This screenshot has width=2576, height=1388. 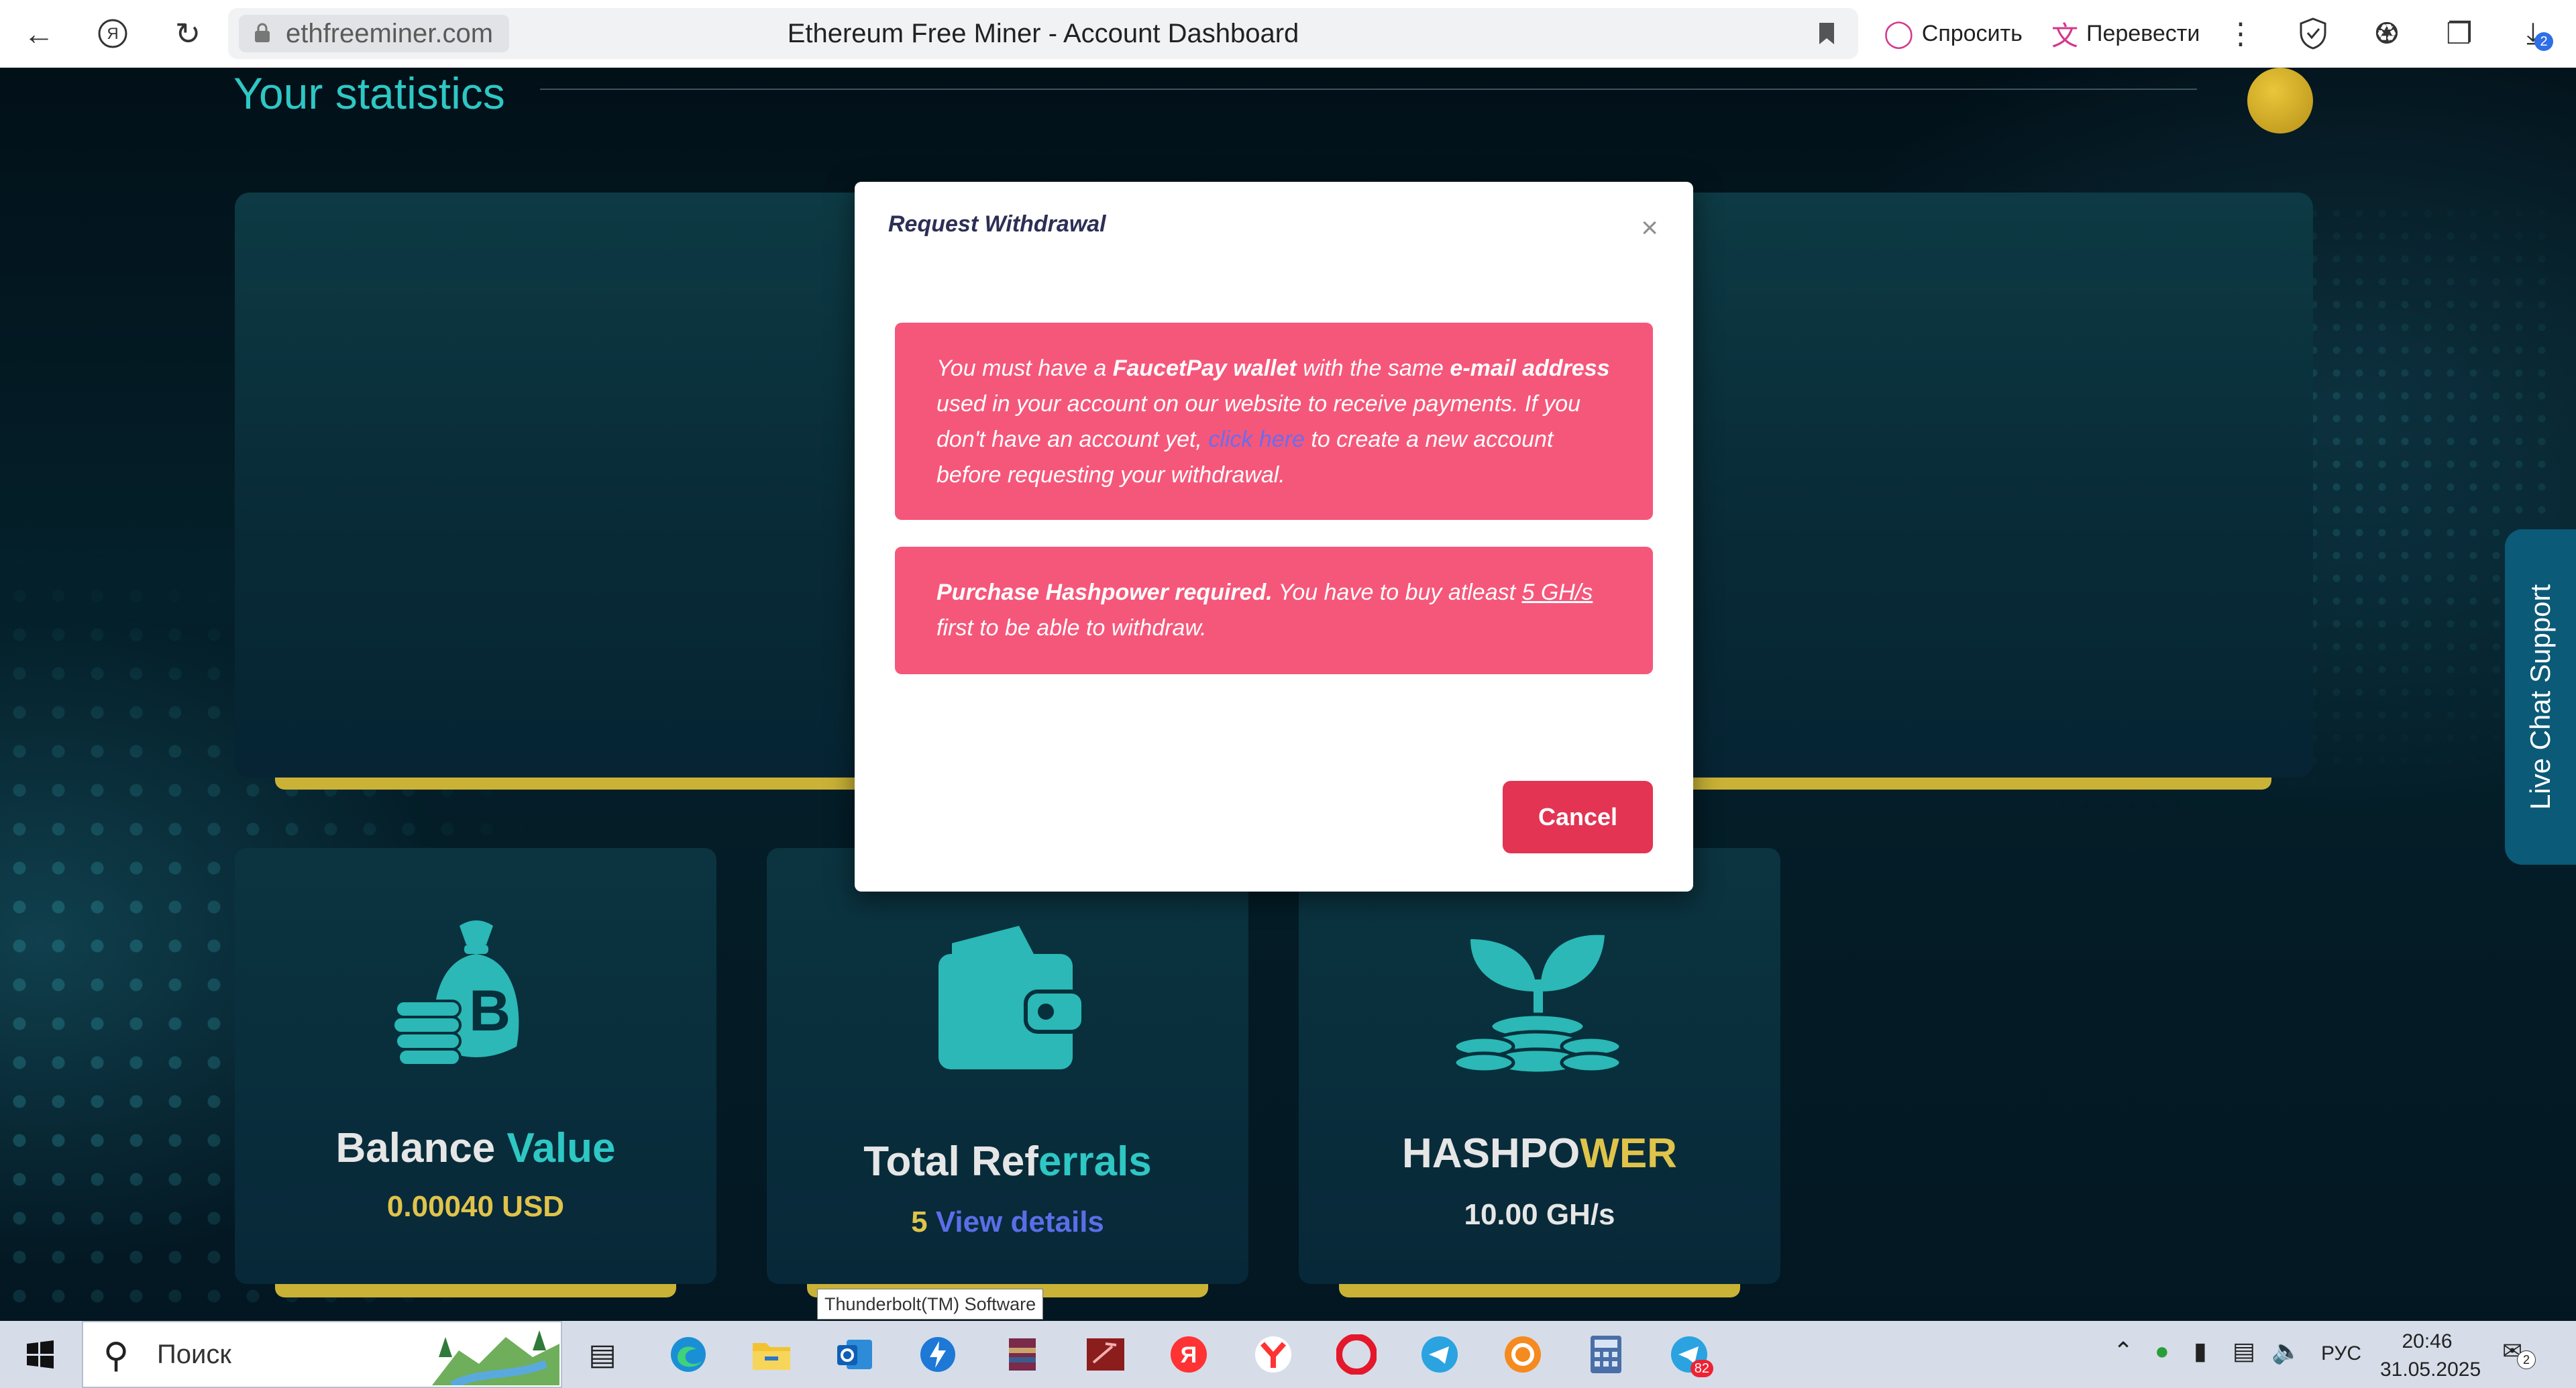 What do you see at coordinates (1899, 33) in the screenshot?
I see `ask-icon: ◯` at bounding box center [1899, 33].